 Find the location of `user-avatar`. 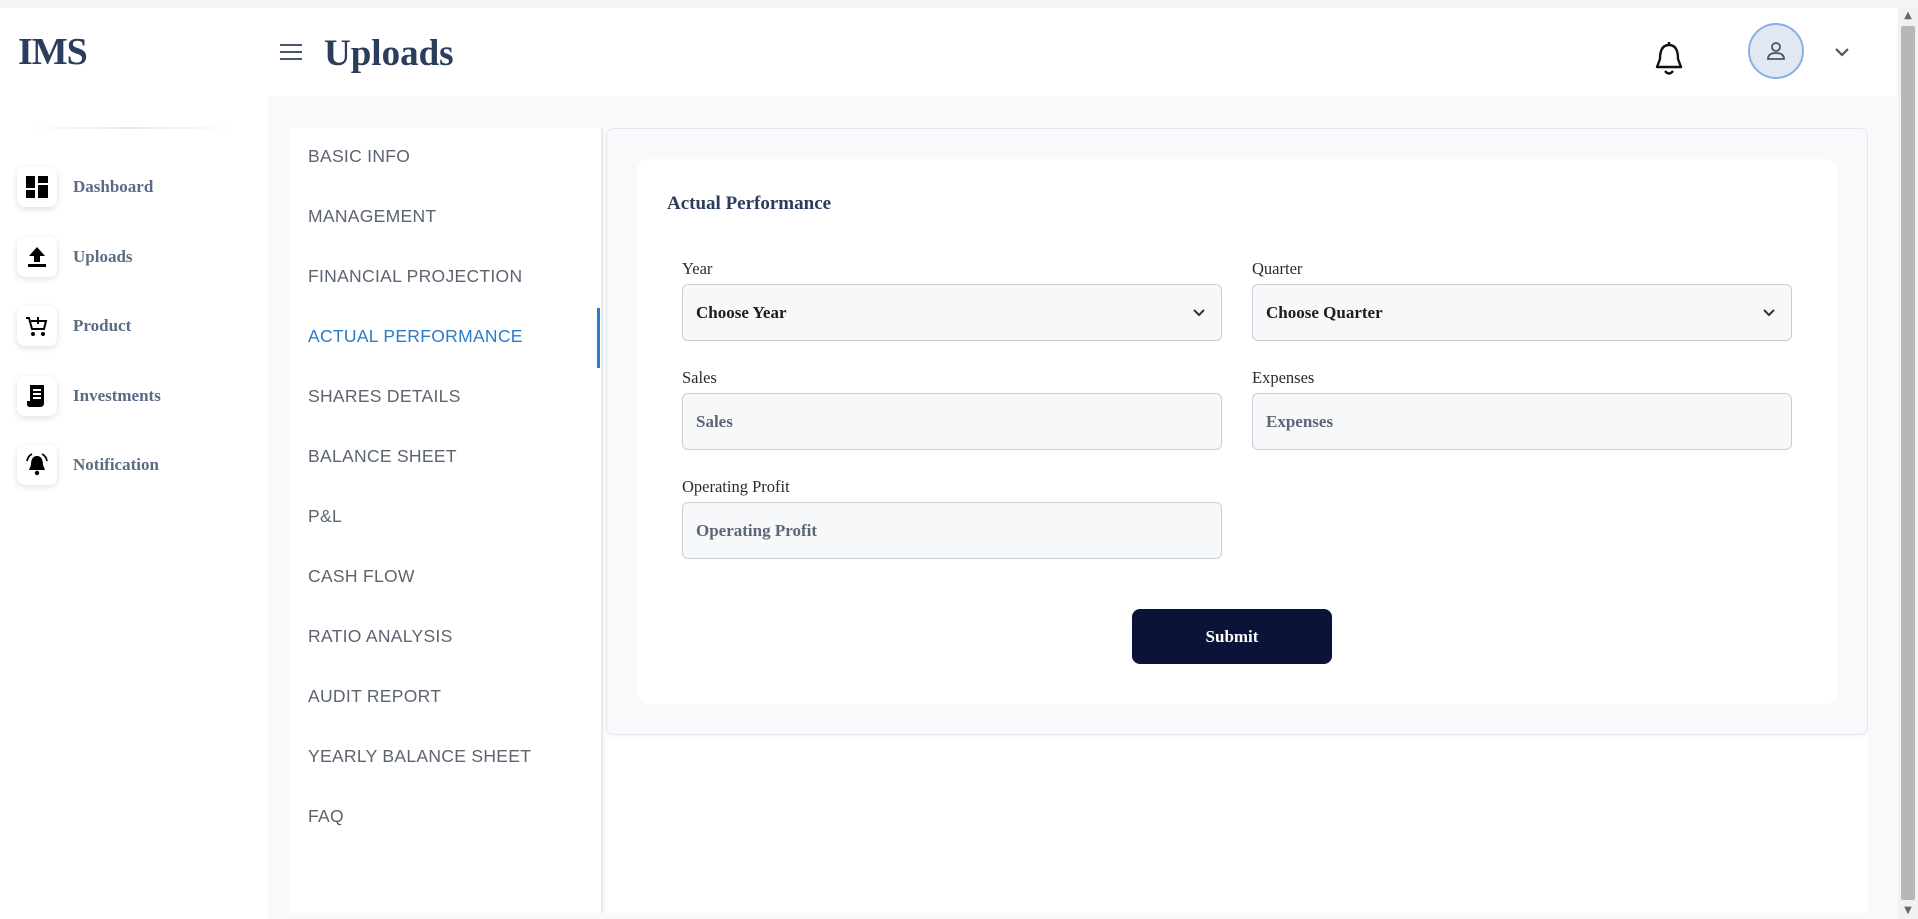

user-avatar is located at coordinates (1776, 51).